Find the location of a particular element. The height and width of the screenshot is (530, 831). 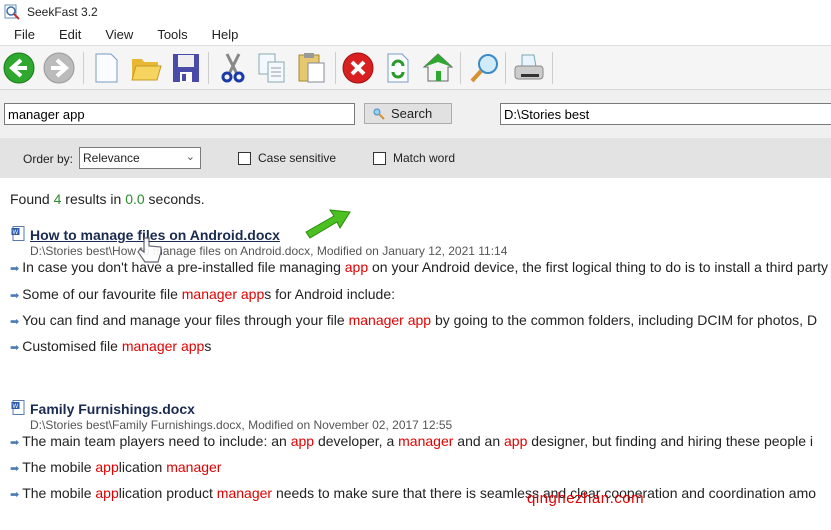

toolbar is located at coordinates (415, 68).